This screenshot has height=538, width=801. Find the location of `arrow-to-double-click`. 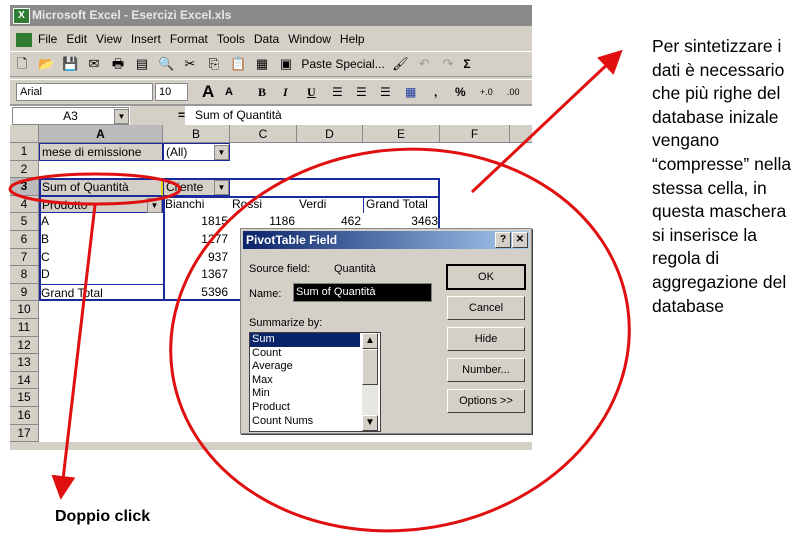

arrow-to-double-click is located at coordinates (74, 352).